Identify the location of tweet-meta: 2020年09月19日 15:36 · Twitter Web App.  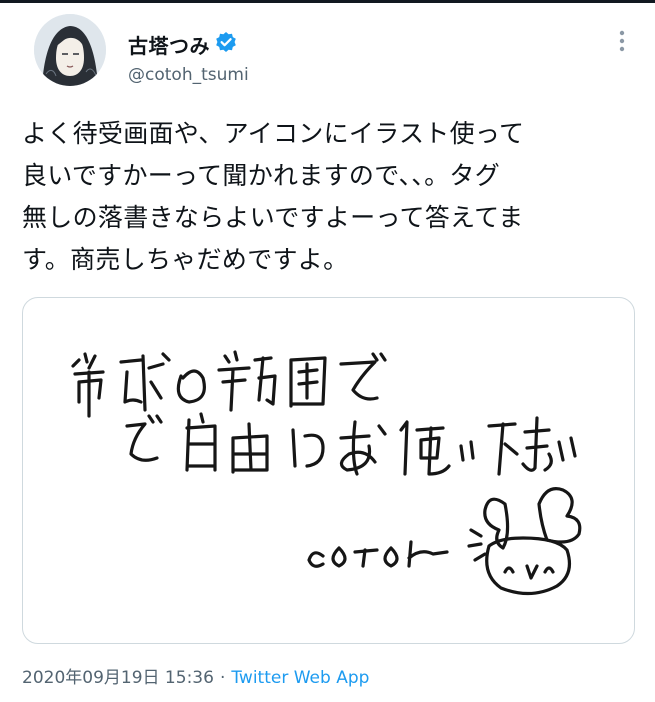
(195, 675).